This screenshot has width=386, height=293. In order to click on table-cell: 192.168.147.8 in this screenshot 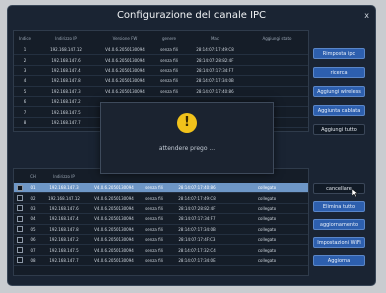, I will do `click(64, 229)`.